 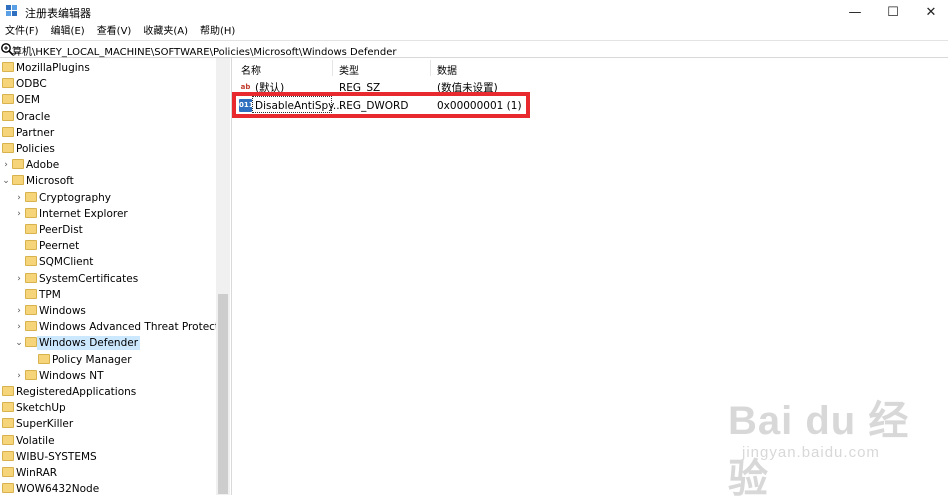 I want to click on tree-node: › Adobe, so click(x=108, y=165).